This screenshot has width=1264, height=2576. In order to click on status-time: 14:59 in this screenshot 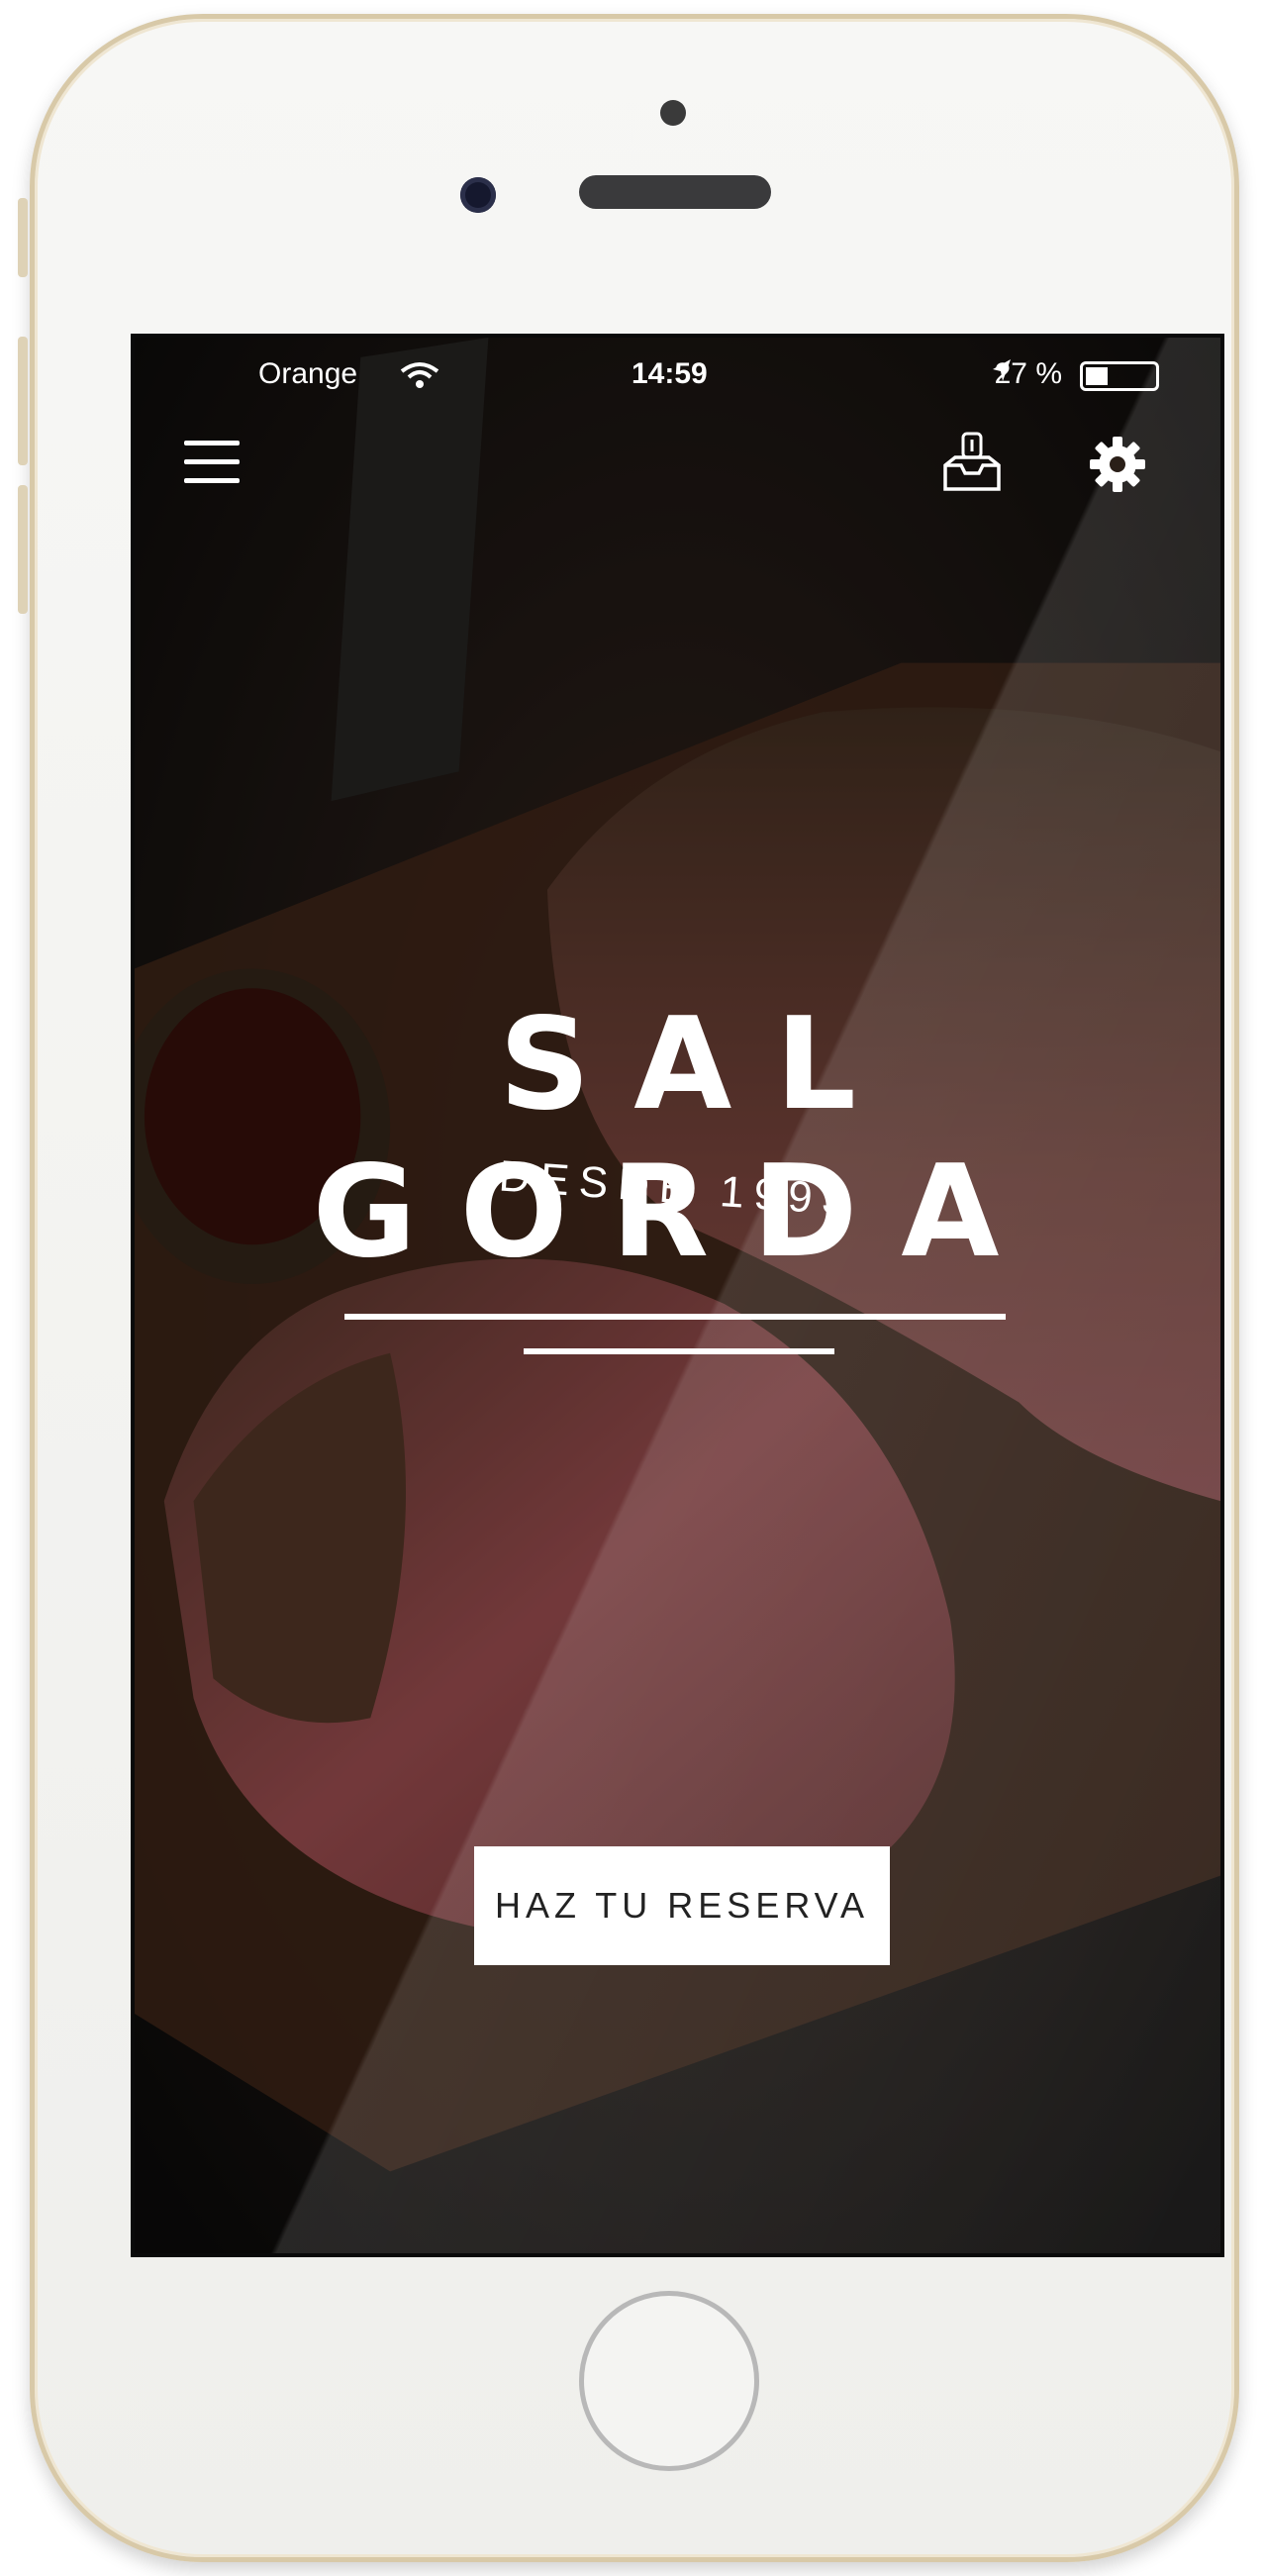, I will do `click(670, 374)`.